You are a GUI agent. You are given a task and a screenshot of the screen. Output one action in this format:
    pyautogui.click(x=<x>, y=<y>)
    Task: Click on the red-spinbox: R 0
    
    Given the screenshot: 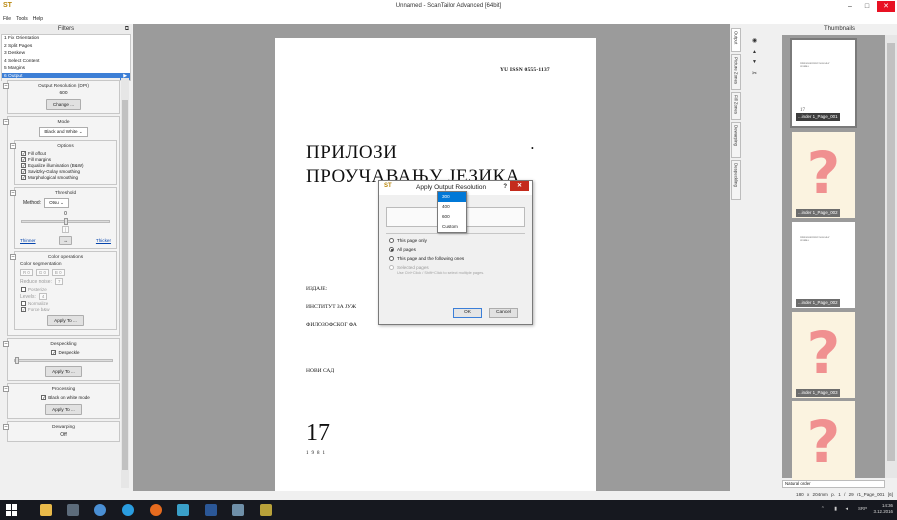 What is the action you would take?
    pyautogui.click(x=26, y=272)
    